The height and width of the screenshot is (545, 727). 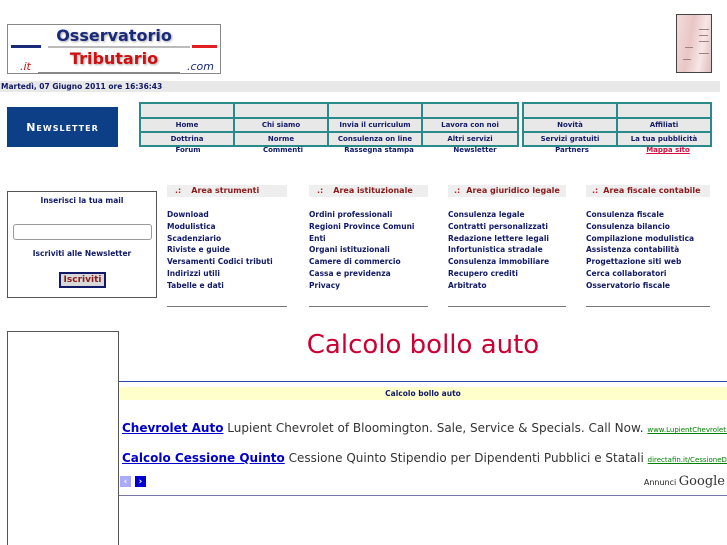 What do you see at coordinates (188, 140) in the screenshot?
I see `nav-dottrina: Dottrina` at bounding box center [188, 140].